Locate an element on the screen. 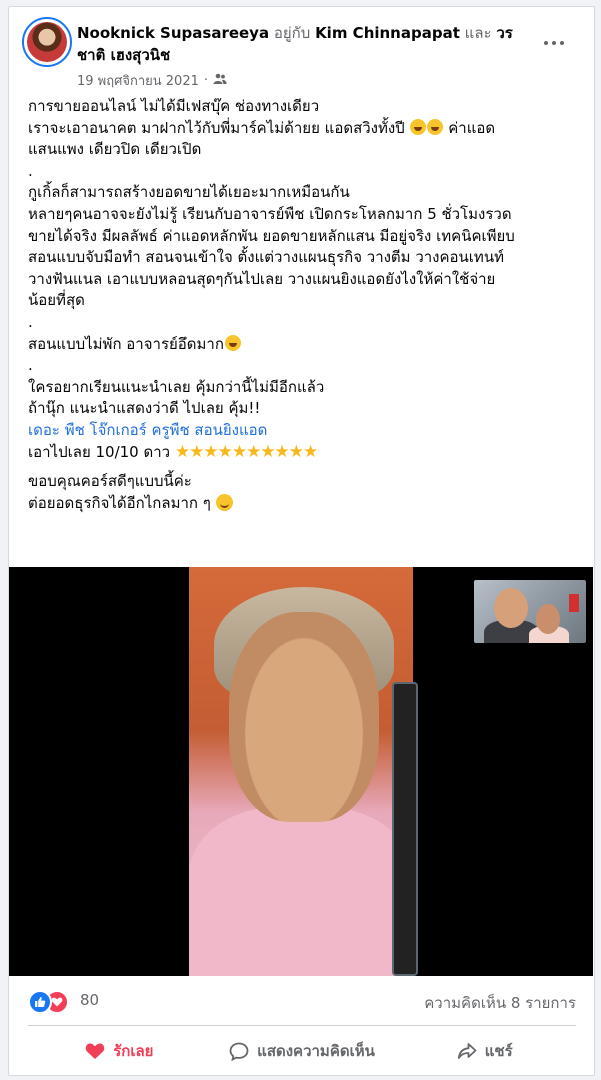 The height and width of the screenshot is (1080, 601). comment-button: แสดงความคิดเห็น is located at coordinates (302, 1051).